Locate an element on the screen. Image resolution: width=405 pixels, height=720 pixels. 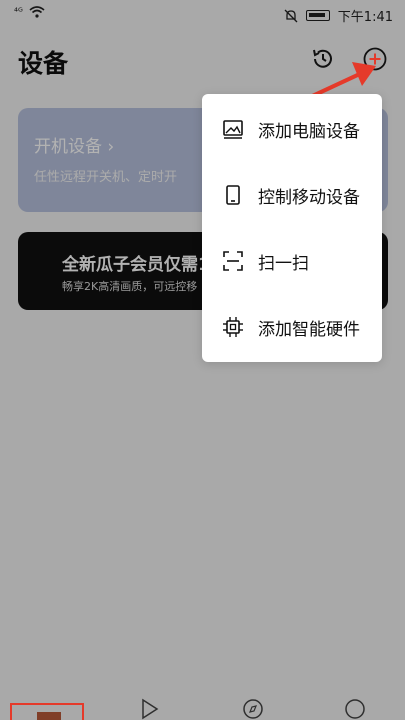
tab-highlight-annotation is located at coordinates (47, 711).